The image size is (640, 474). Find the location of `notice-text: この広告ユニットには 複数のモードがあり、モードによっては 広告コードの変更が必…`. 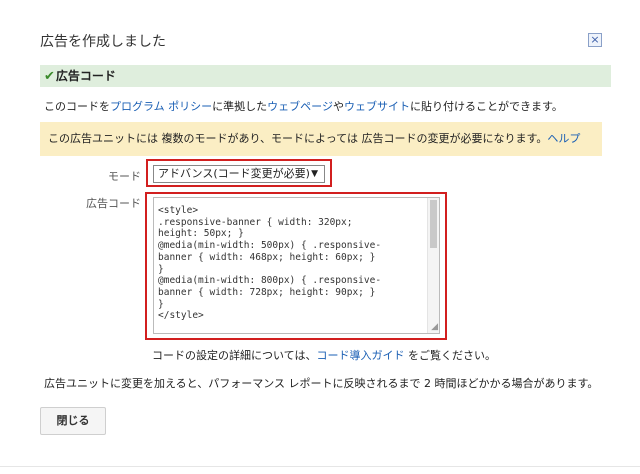

notice-text: この広告ユニットには 複数のモードがあり、モードによっては 広告コードの変更が必… is located at coordinates (298, 138).